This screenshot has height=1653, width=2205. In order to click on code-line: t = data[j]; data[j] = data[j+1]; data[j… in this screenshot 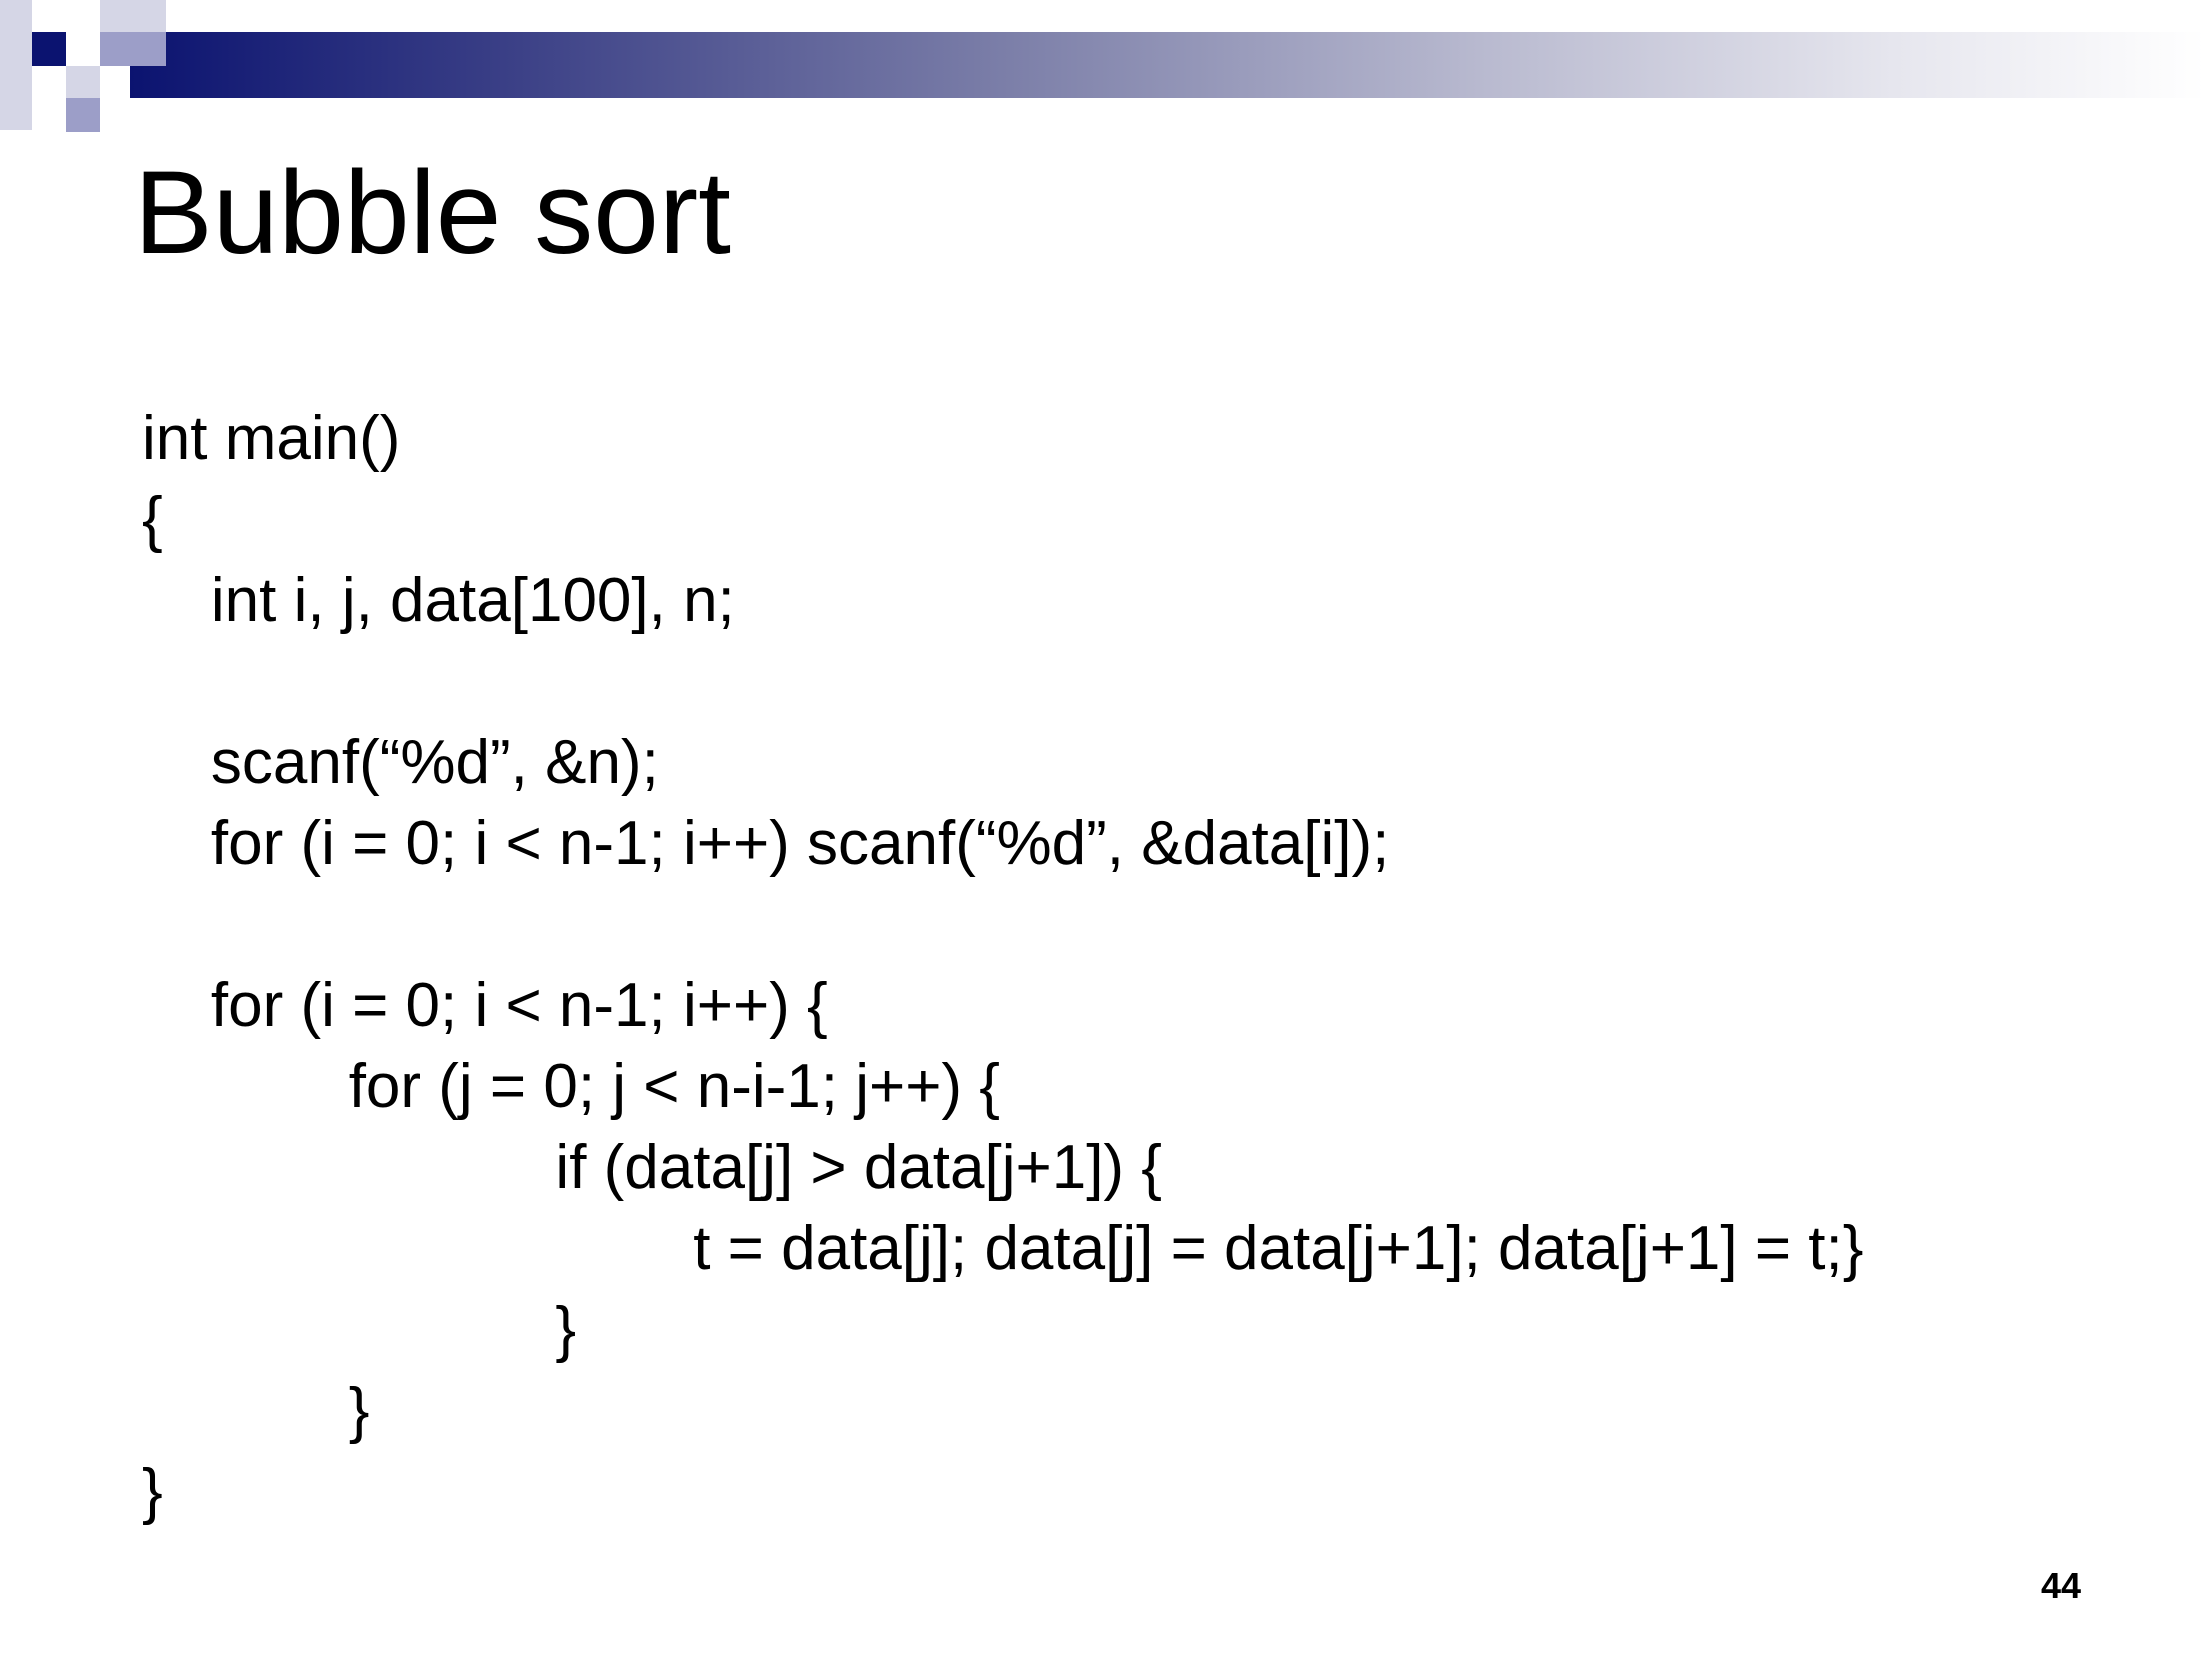, I will do `click(1003, 1248)`.